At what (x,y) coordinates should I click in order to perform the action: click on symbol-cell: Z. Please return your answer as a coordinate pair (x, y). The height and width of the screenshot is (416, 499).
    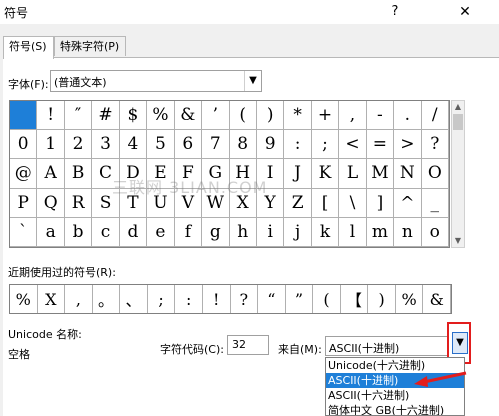
    Looking at the image, I should click on (298, 203).